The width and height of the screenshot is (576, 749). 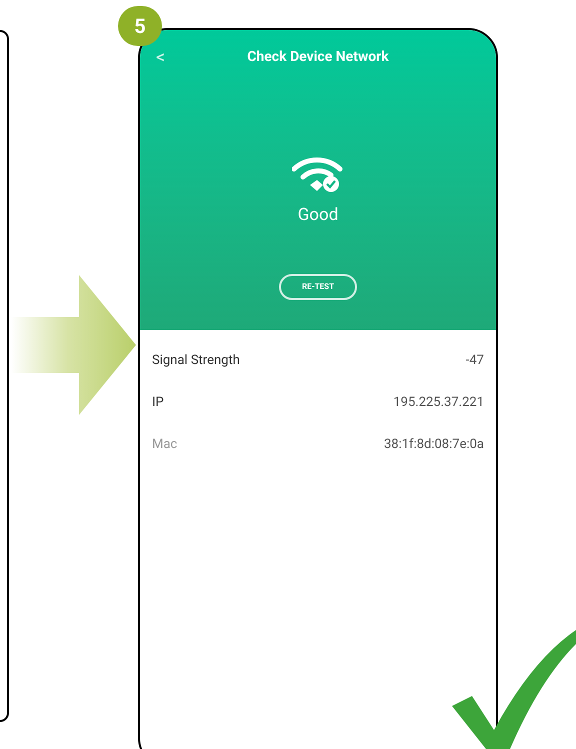 I want to click on row-value: -47, so click(x=475, y=361).